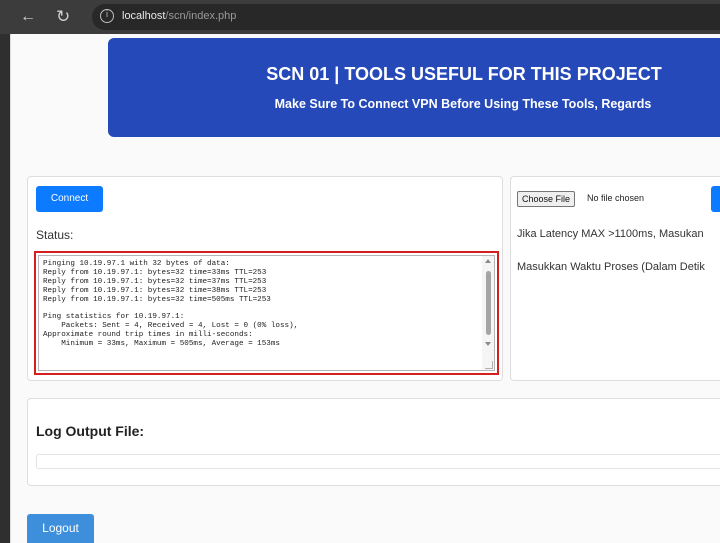 This screenshot has width=720, height=543. I want to click on page-title: SCN 01 | TOOLS USEFUL FOR THIS PROJECT, so click(464, 74).